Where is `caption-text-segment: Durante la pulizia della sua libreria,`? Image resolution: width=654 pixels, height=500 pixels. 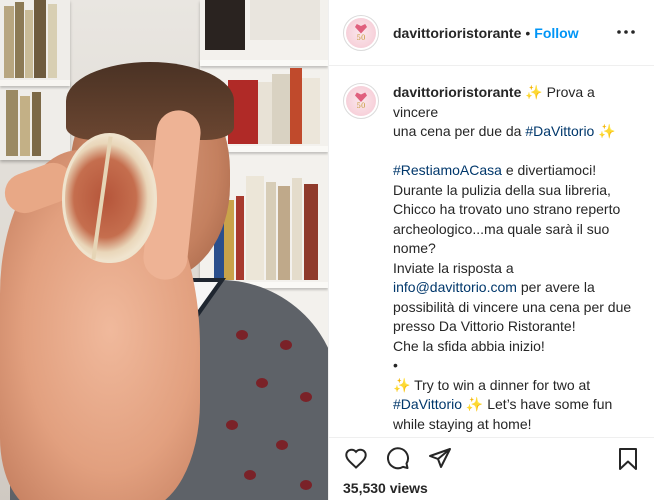 caption-text-segment: Durante la pulizia della sua libreria, is located at coordinates (502, 189).